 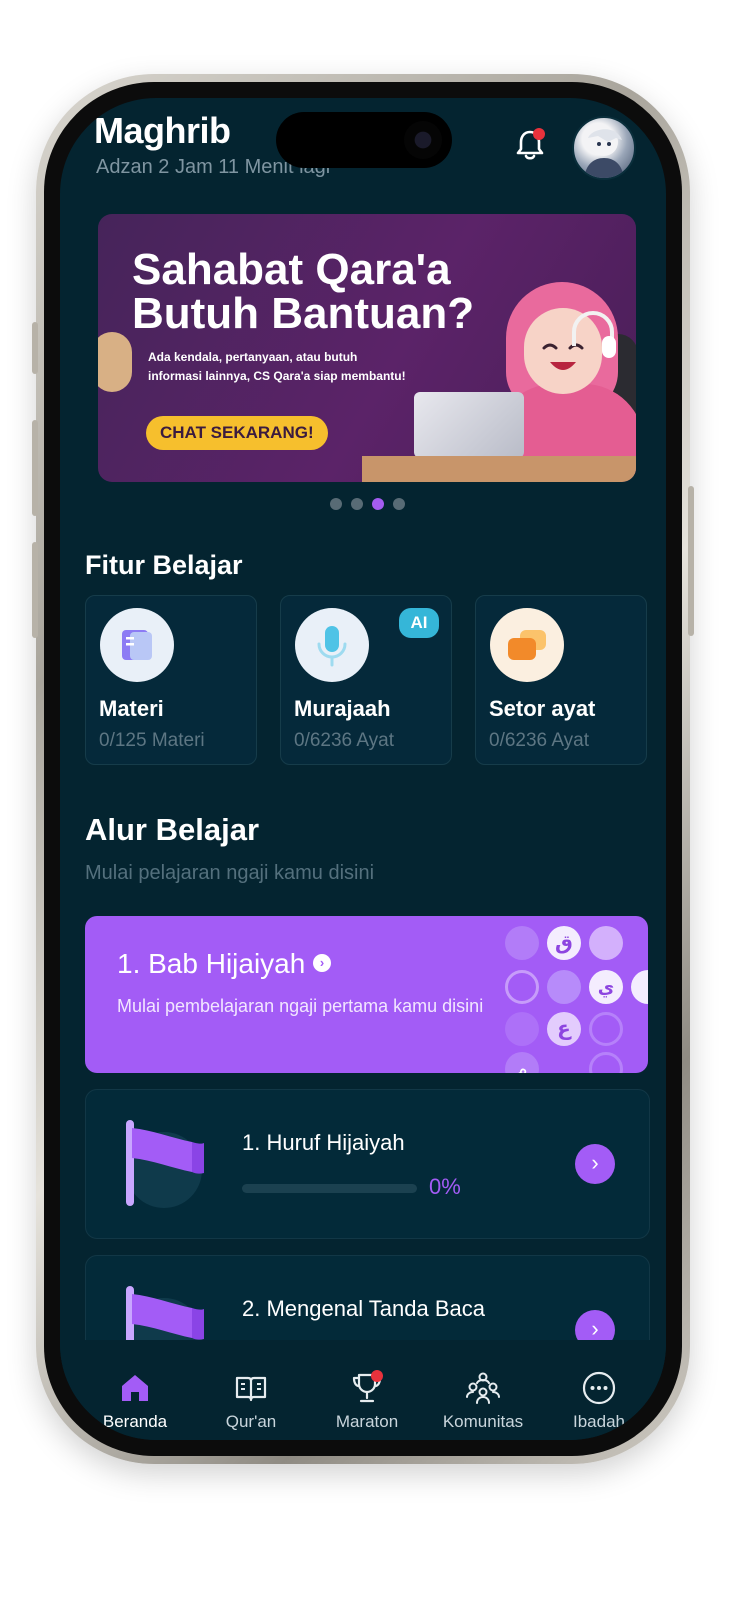 What do you see at coordinates (527, 645) in the screenshot?
I see `chat-bubbles-icon` at bounding box center [527, 645].